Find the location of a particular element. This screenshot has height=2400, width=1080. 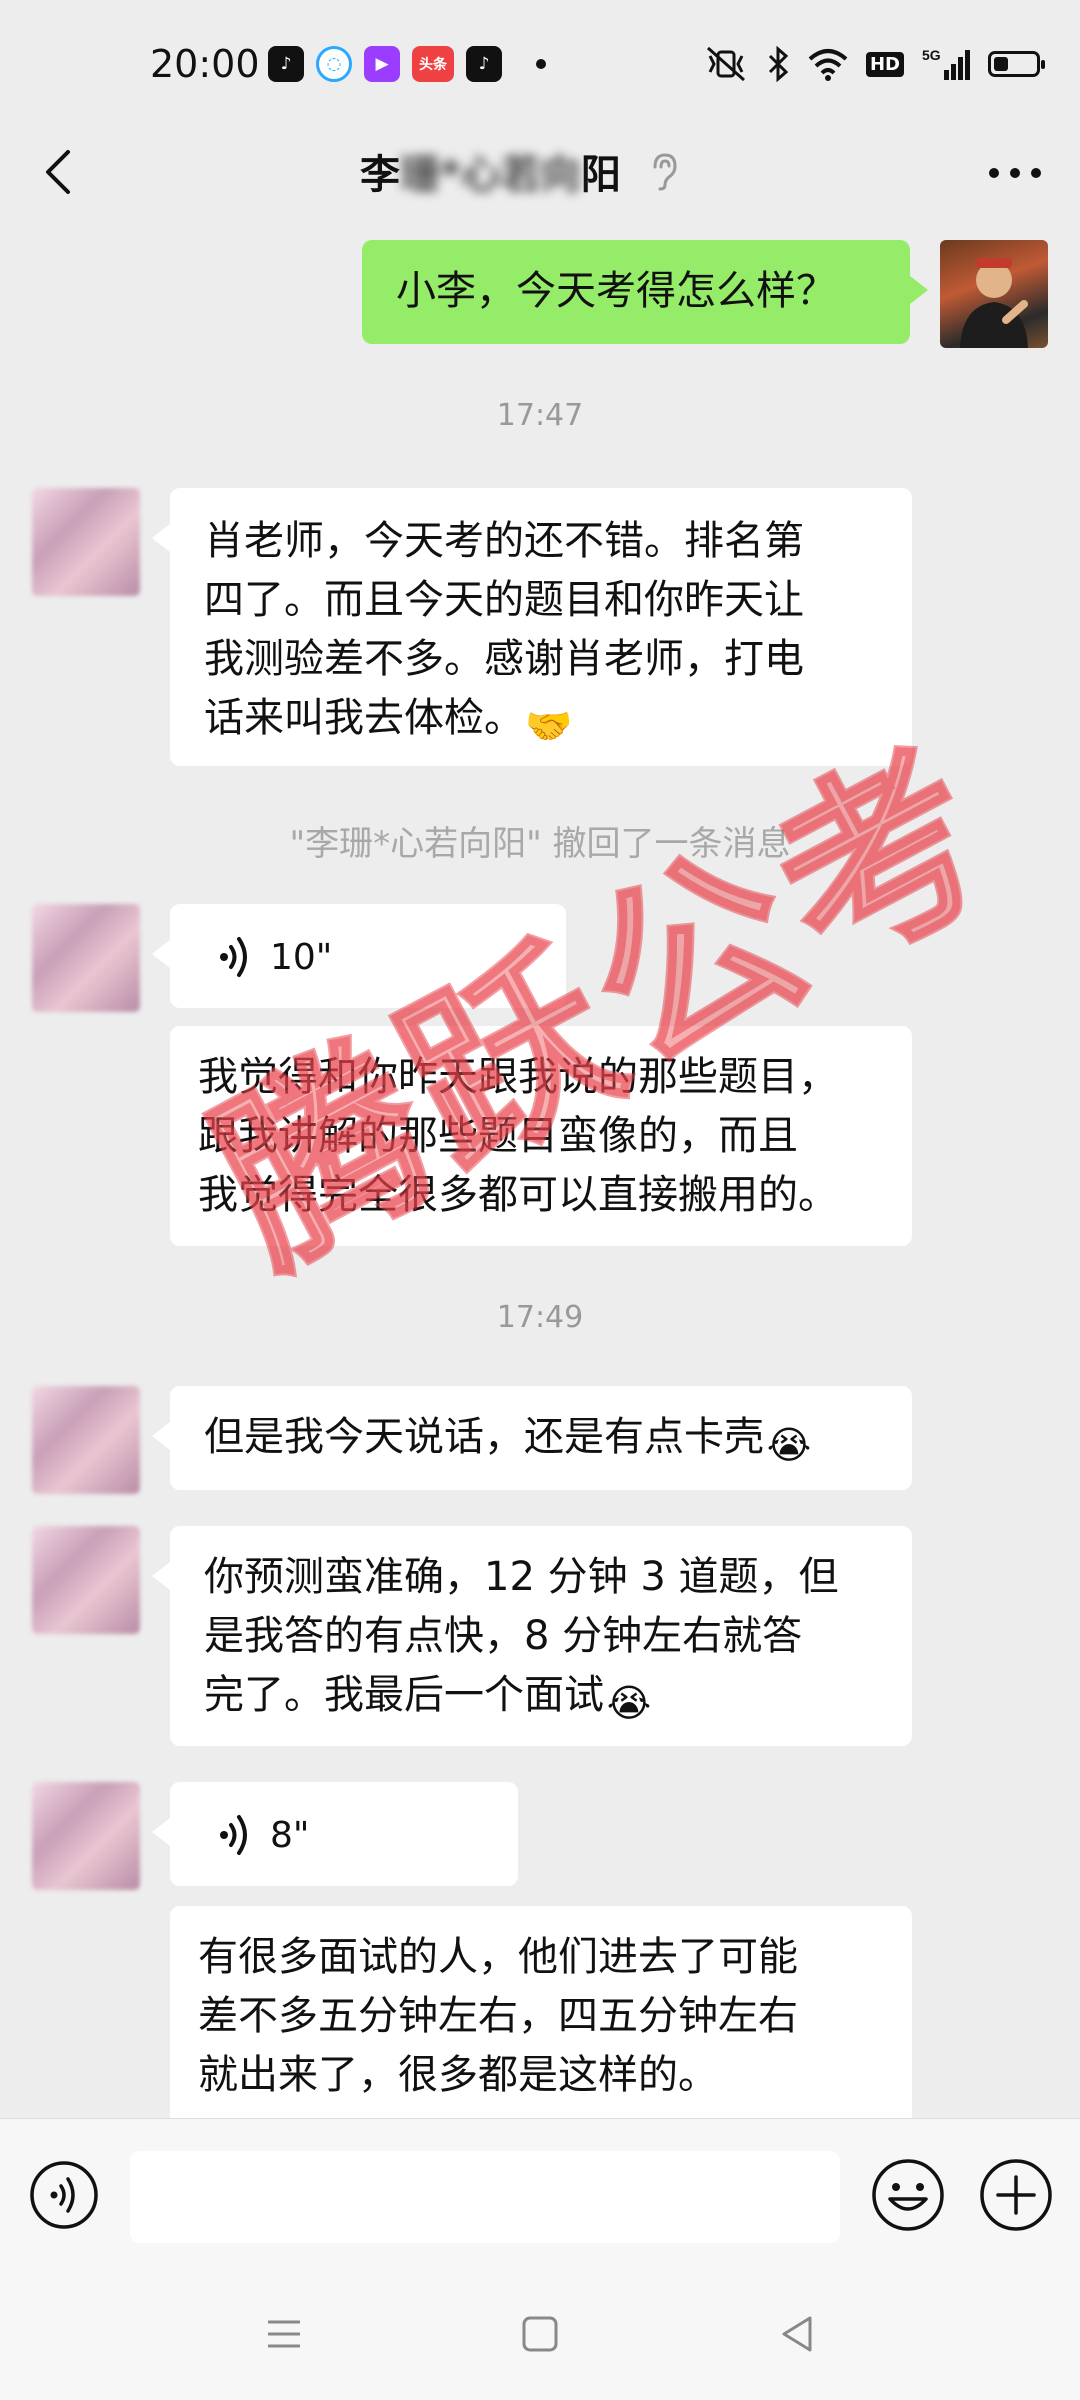

home-nav-icon is located at coordinates (540, 2334).